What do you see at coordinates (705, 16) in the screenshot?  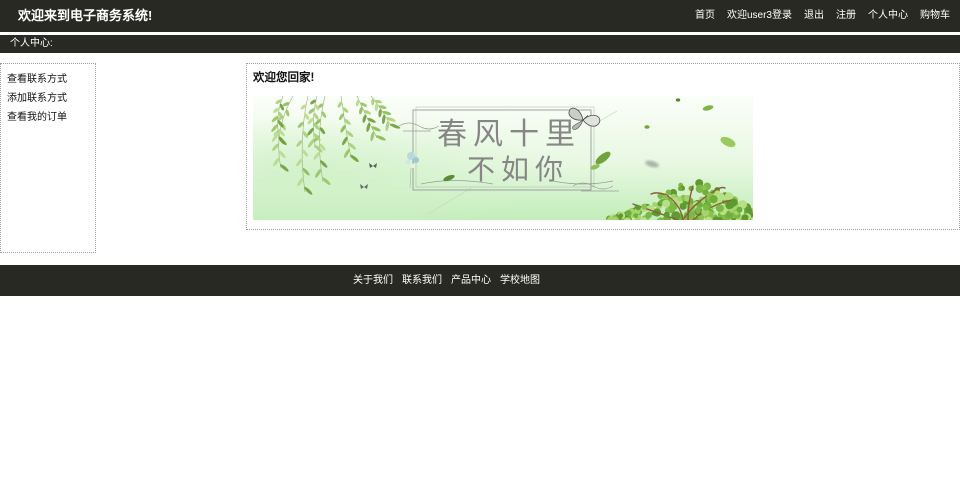 I see `nav-home-link: 首页` at bounding box center [705, 16].